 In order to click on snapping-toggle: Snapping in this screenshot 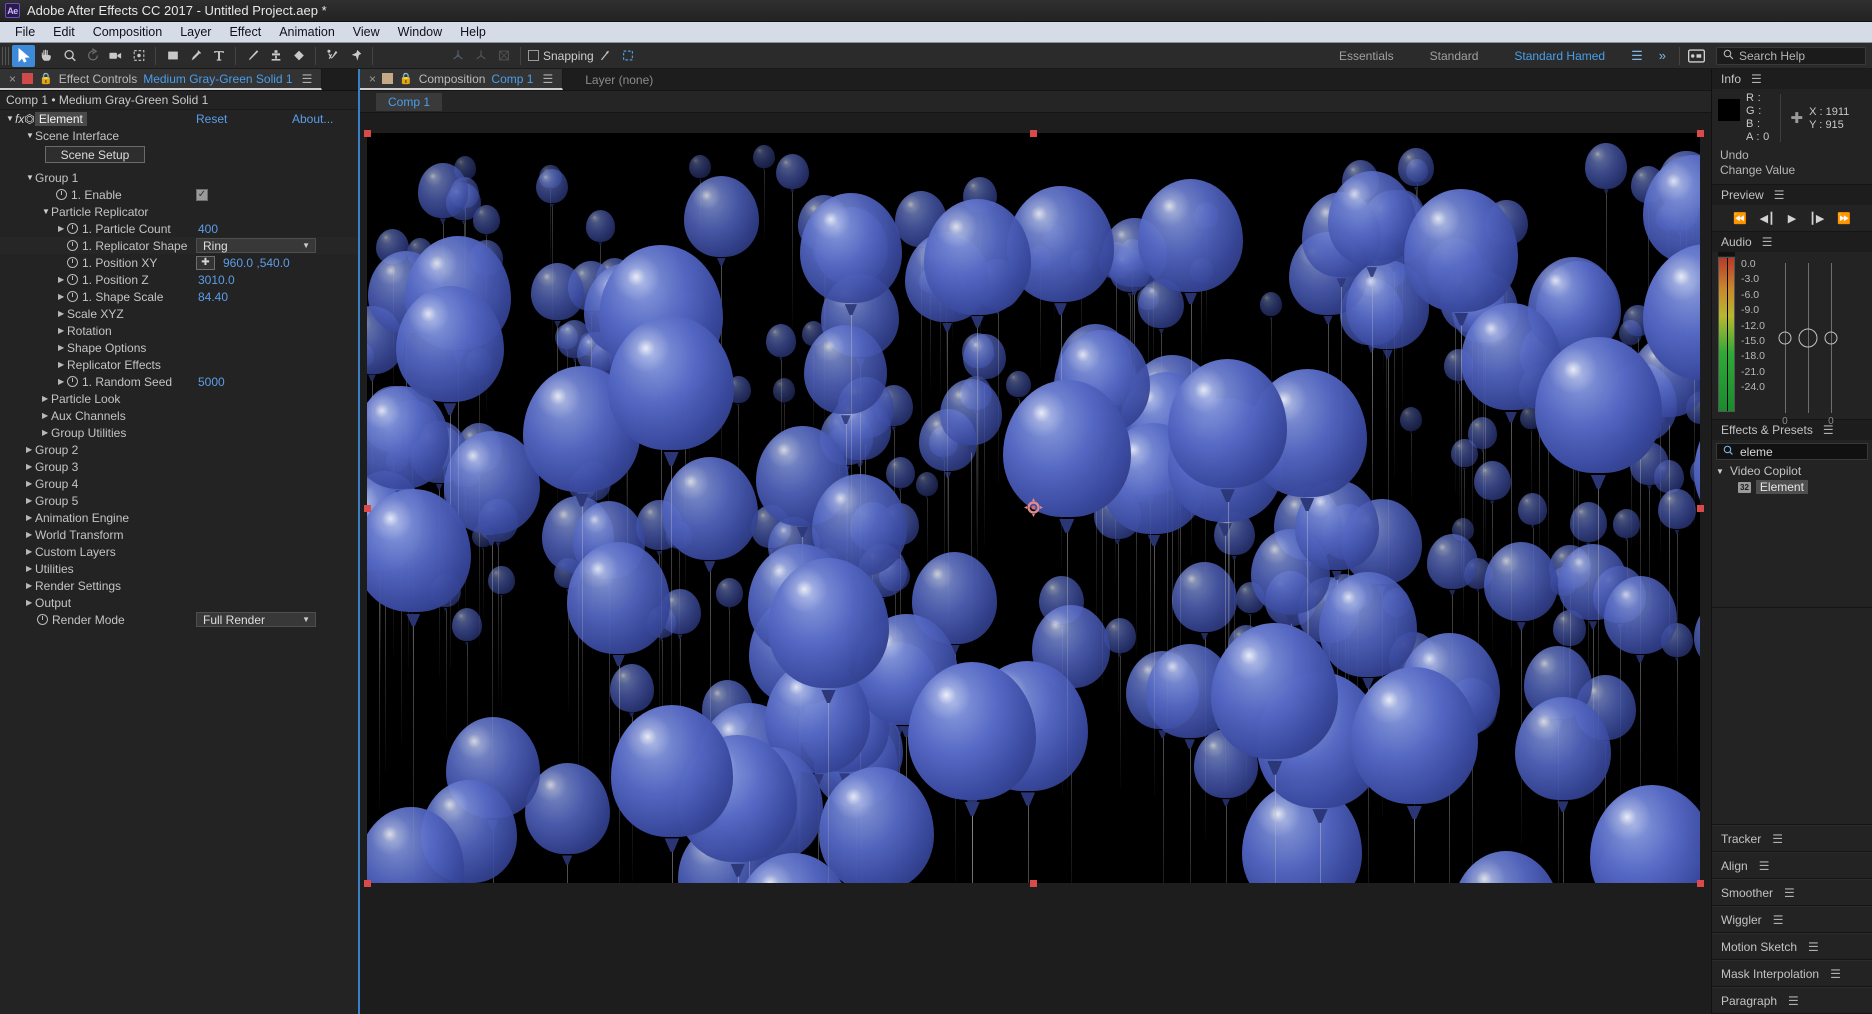, I will do `click(561, 56)`.